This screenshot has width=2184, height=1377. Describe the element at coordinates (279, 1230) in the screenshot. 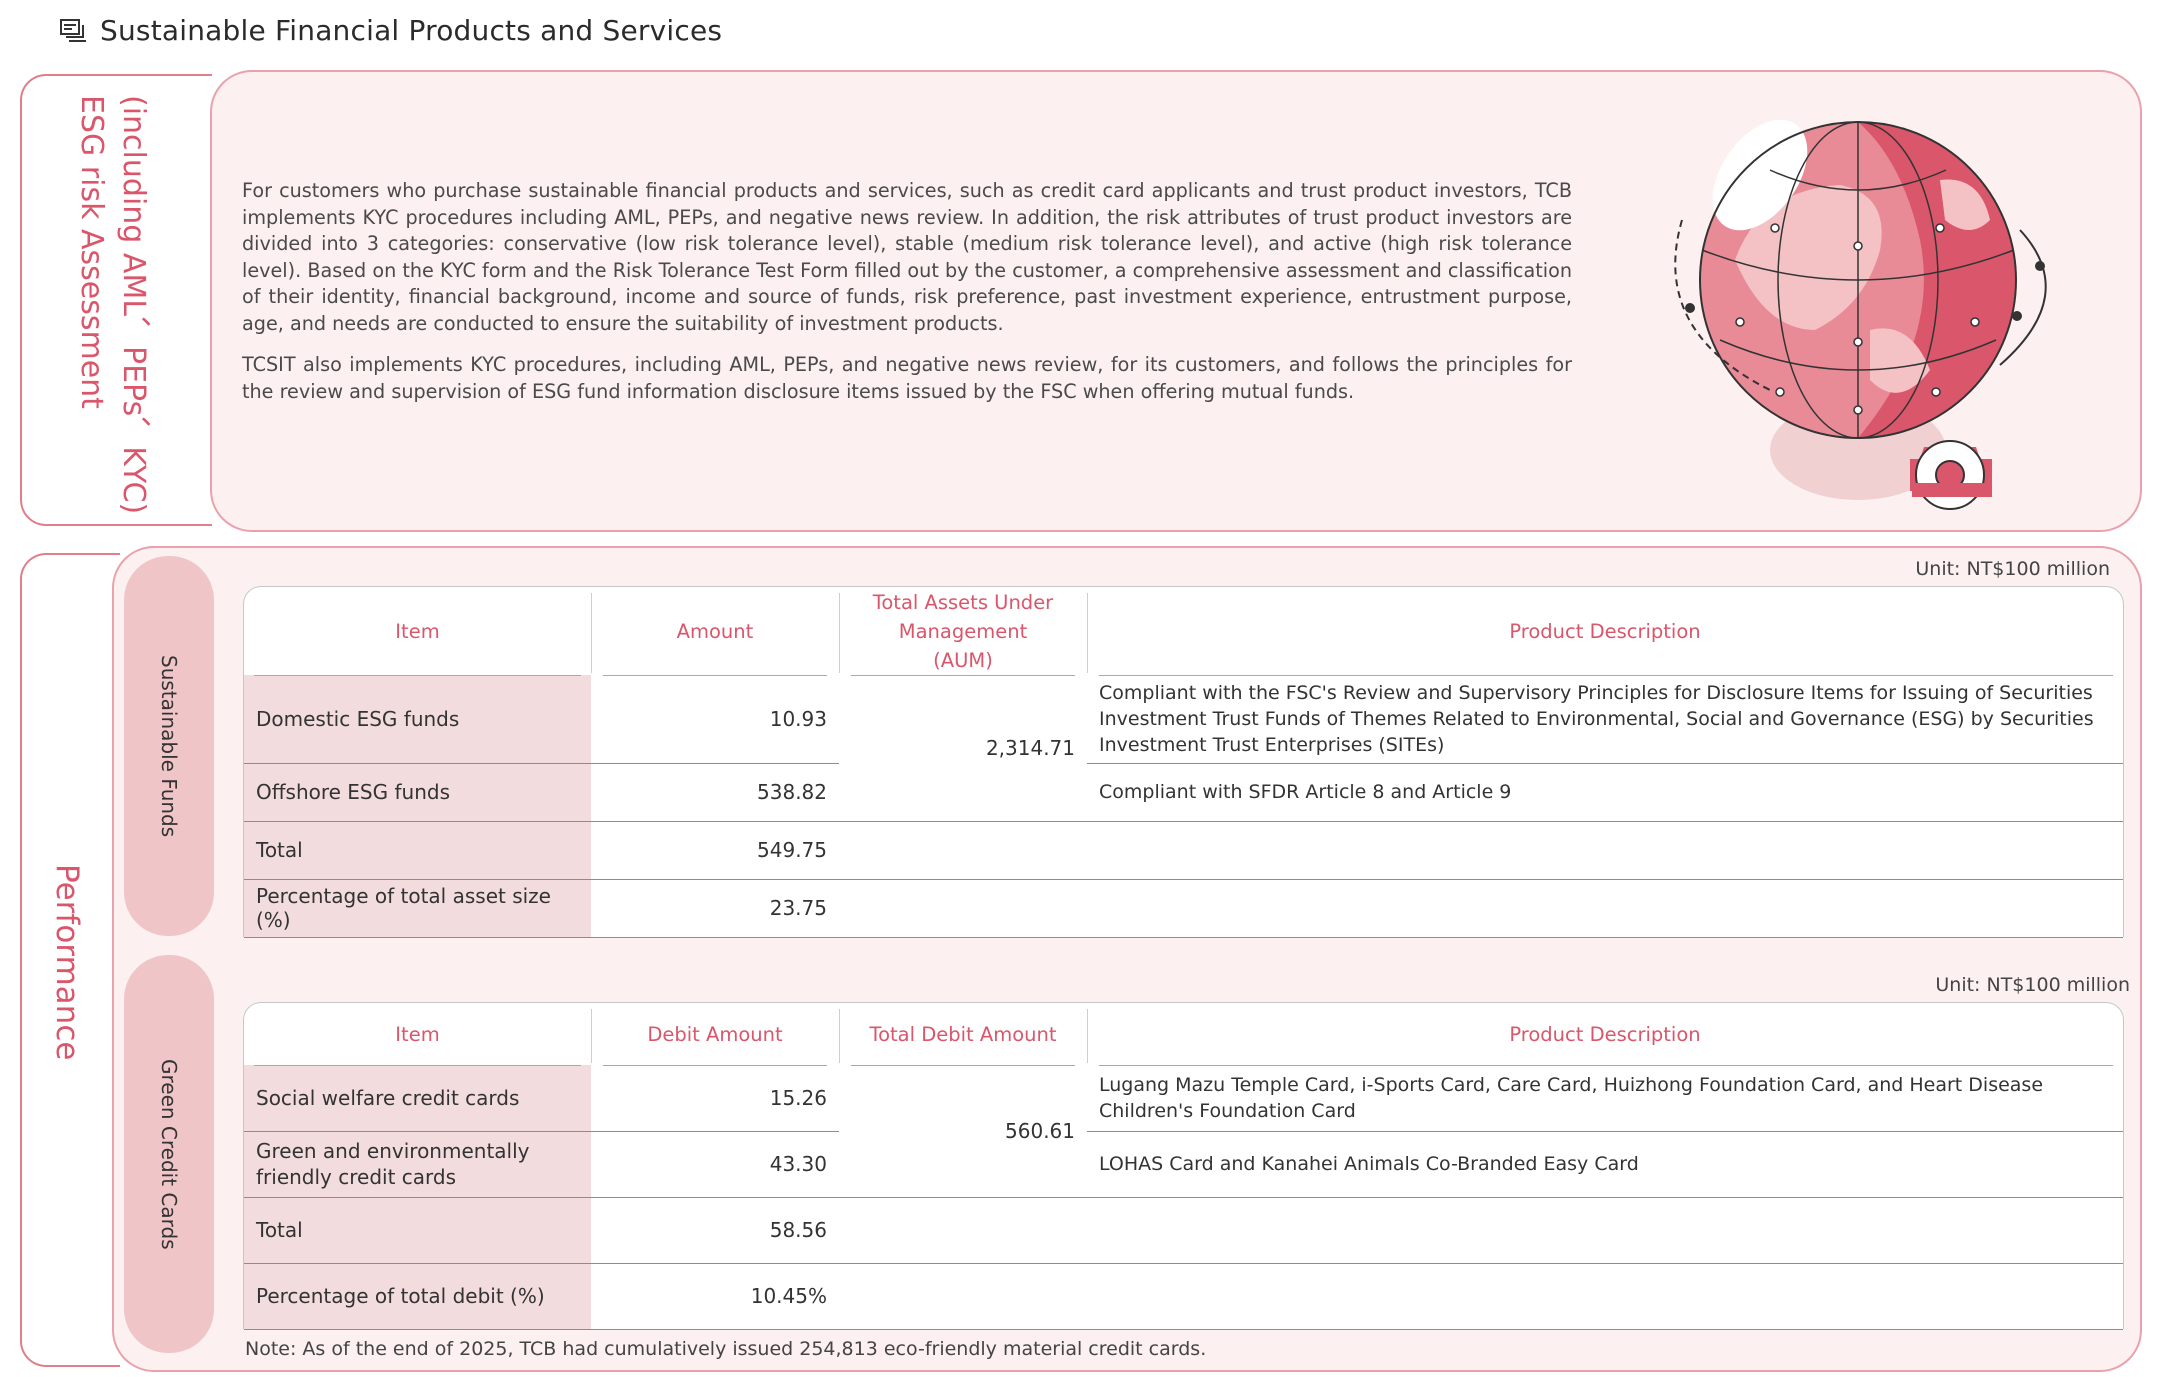

I see `cards-row3-item: Total` at that location.